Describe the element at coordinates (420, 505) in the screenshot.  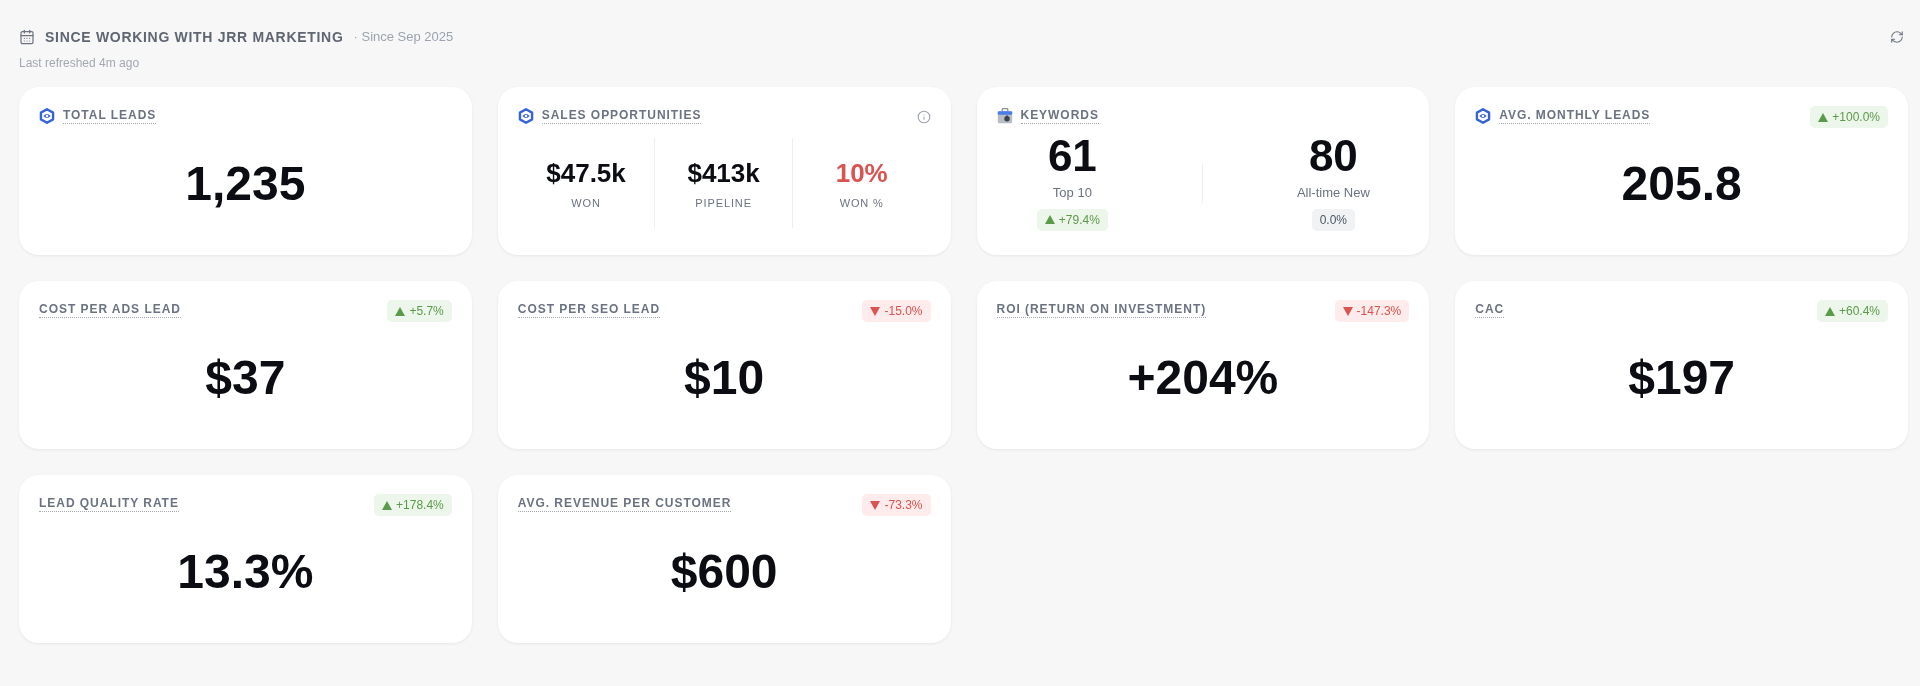
I see `change-value: +178.4%` at that location.